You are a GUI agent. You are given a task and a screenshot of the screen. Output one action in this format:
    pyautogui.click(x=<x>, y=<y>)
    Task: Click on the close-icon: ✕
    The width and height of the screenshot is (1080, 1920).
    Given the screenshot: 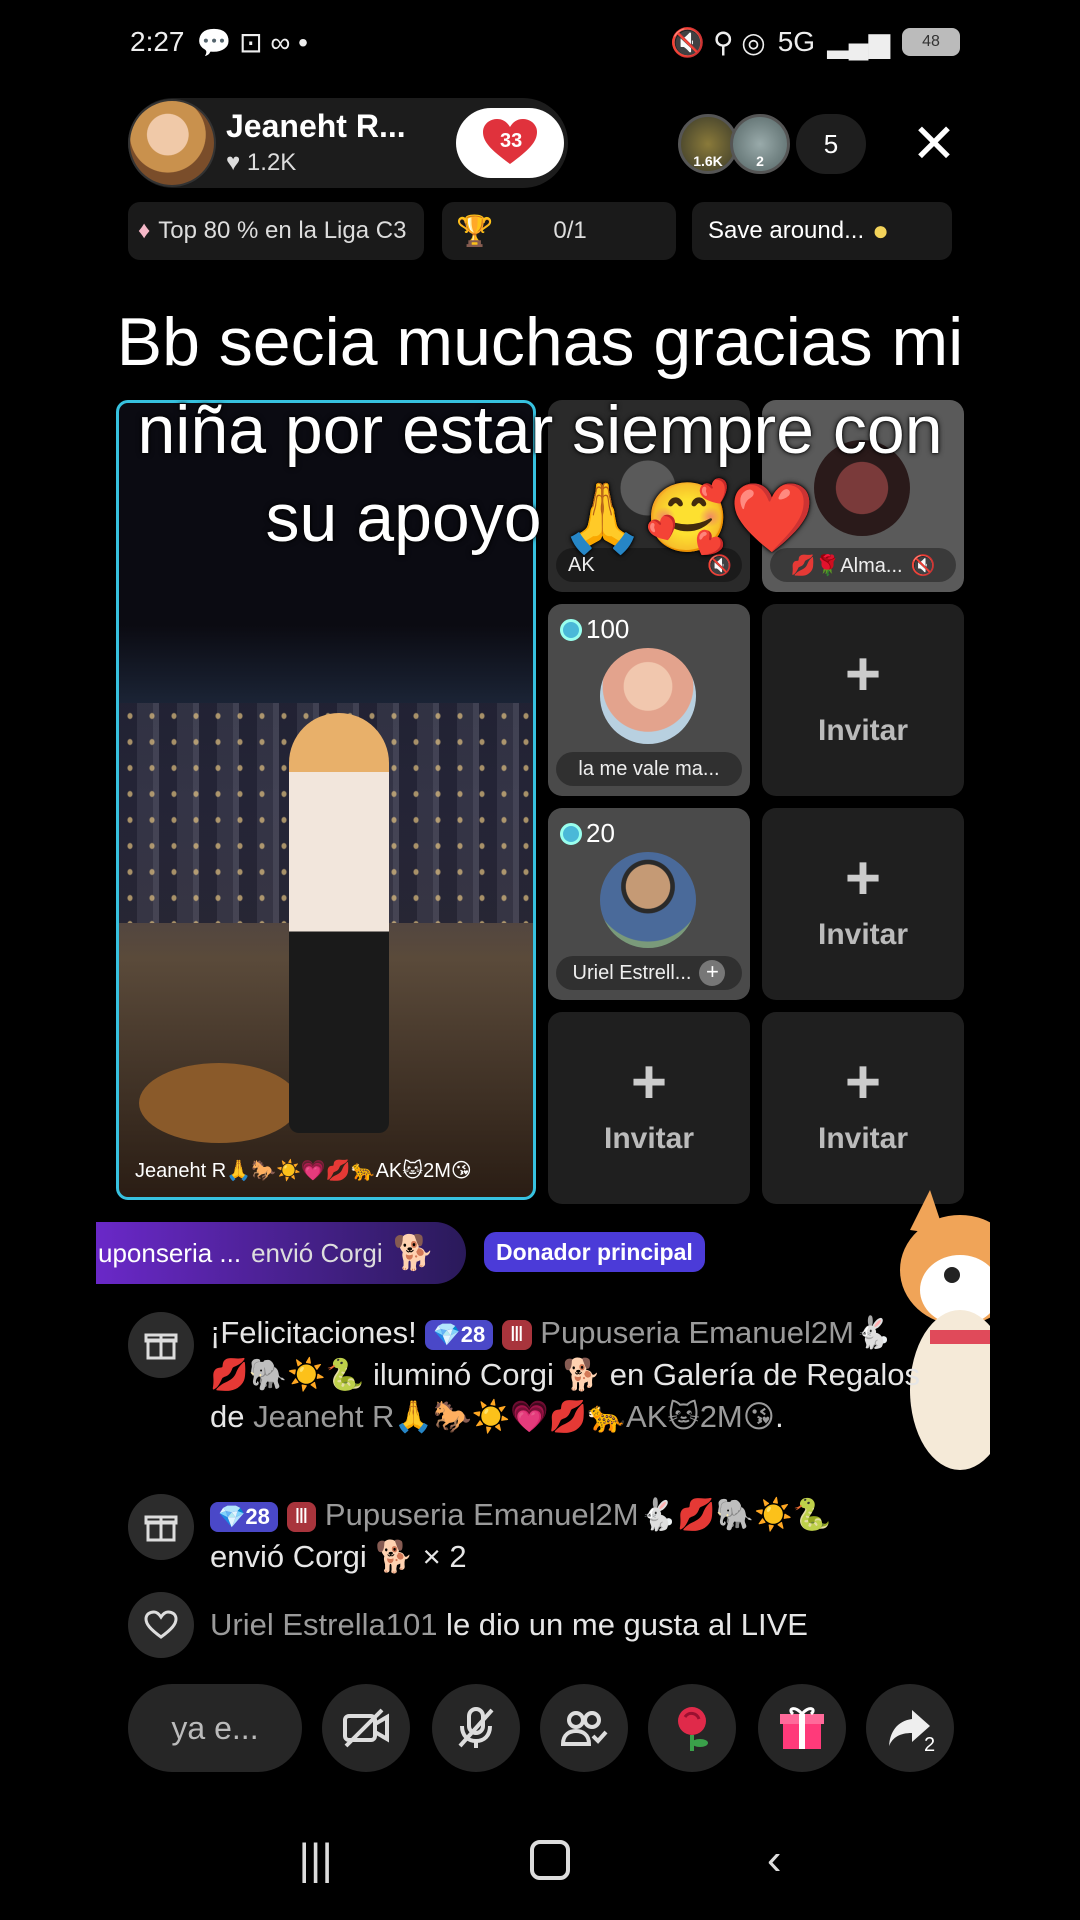 What is the action you would take?
    pyautogui.click(x=934, y=144)
    